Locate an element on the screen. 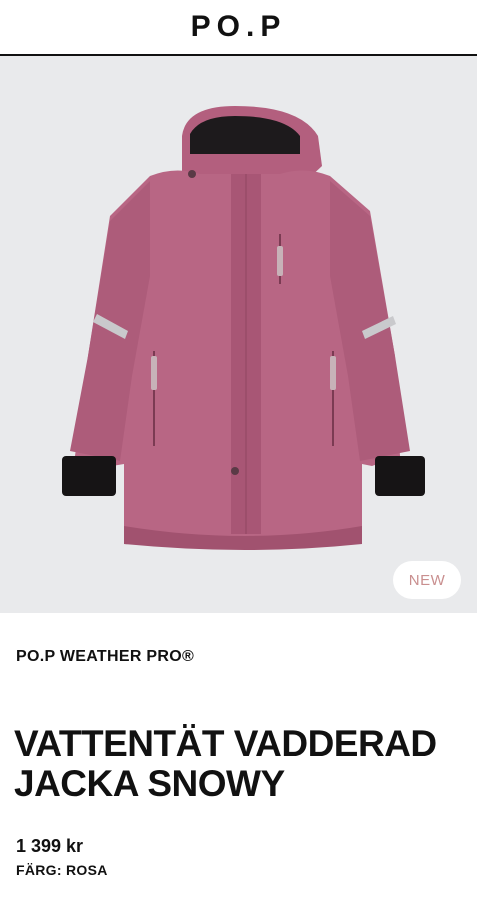  product-color-label: FÄRG: ROSA is located at coordinates (62, 870).